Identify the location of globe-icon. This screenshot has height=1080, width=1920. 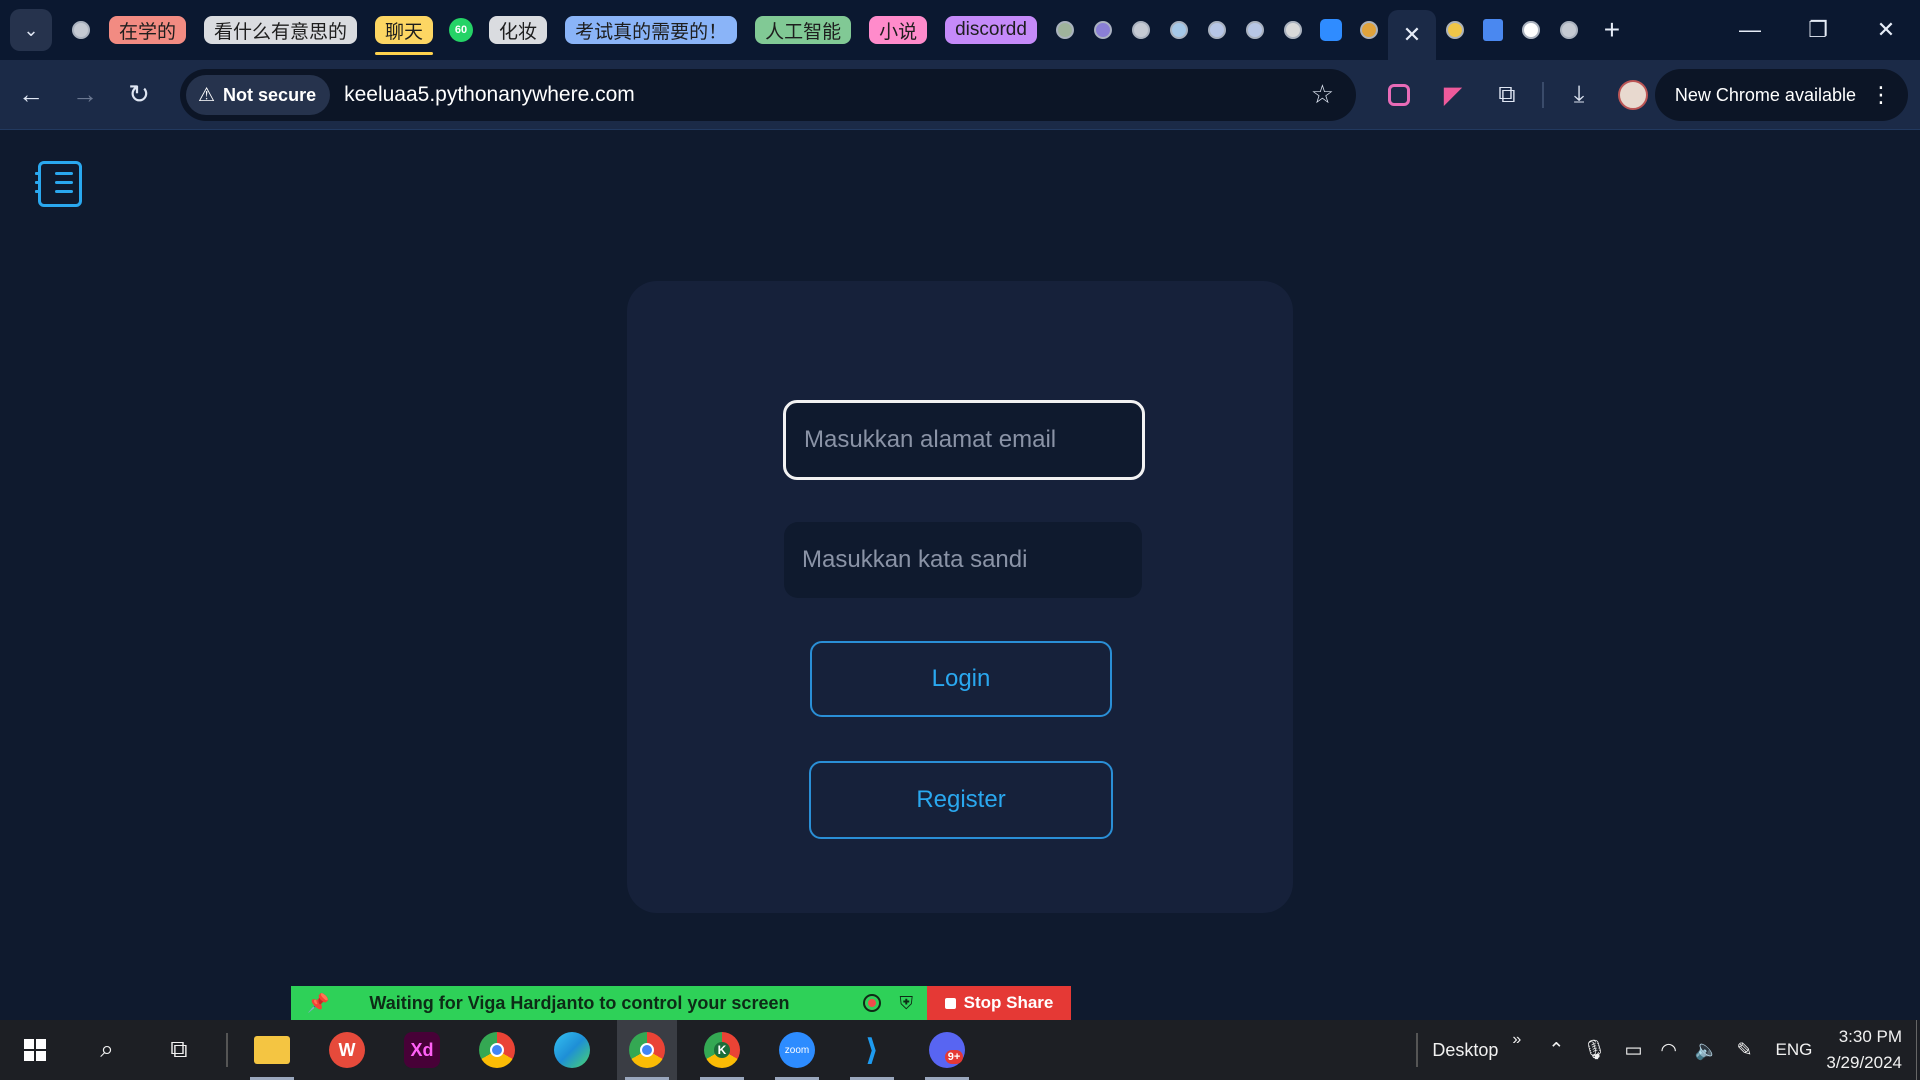
(1064, 30).